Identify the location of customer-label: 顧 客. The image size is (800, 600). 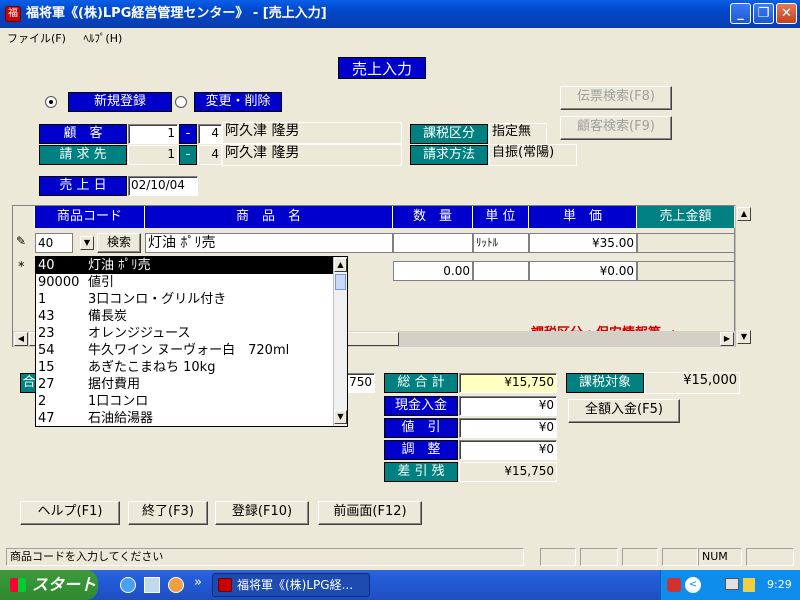
(83, 134).